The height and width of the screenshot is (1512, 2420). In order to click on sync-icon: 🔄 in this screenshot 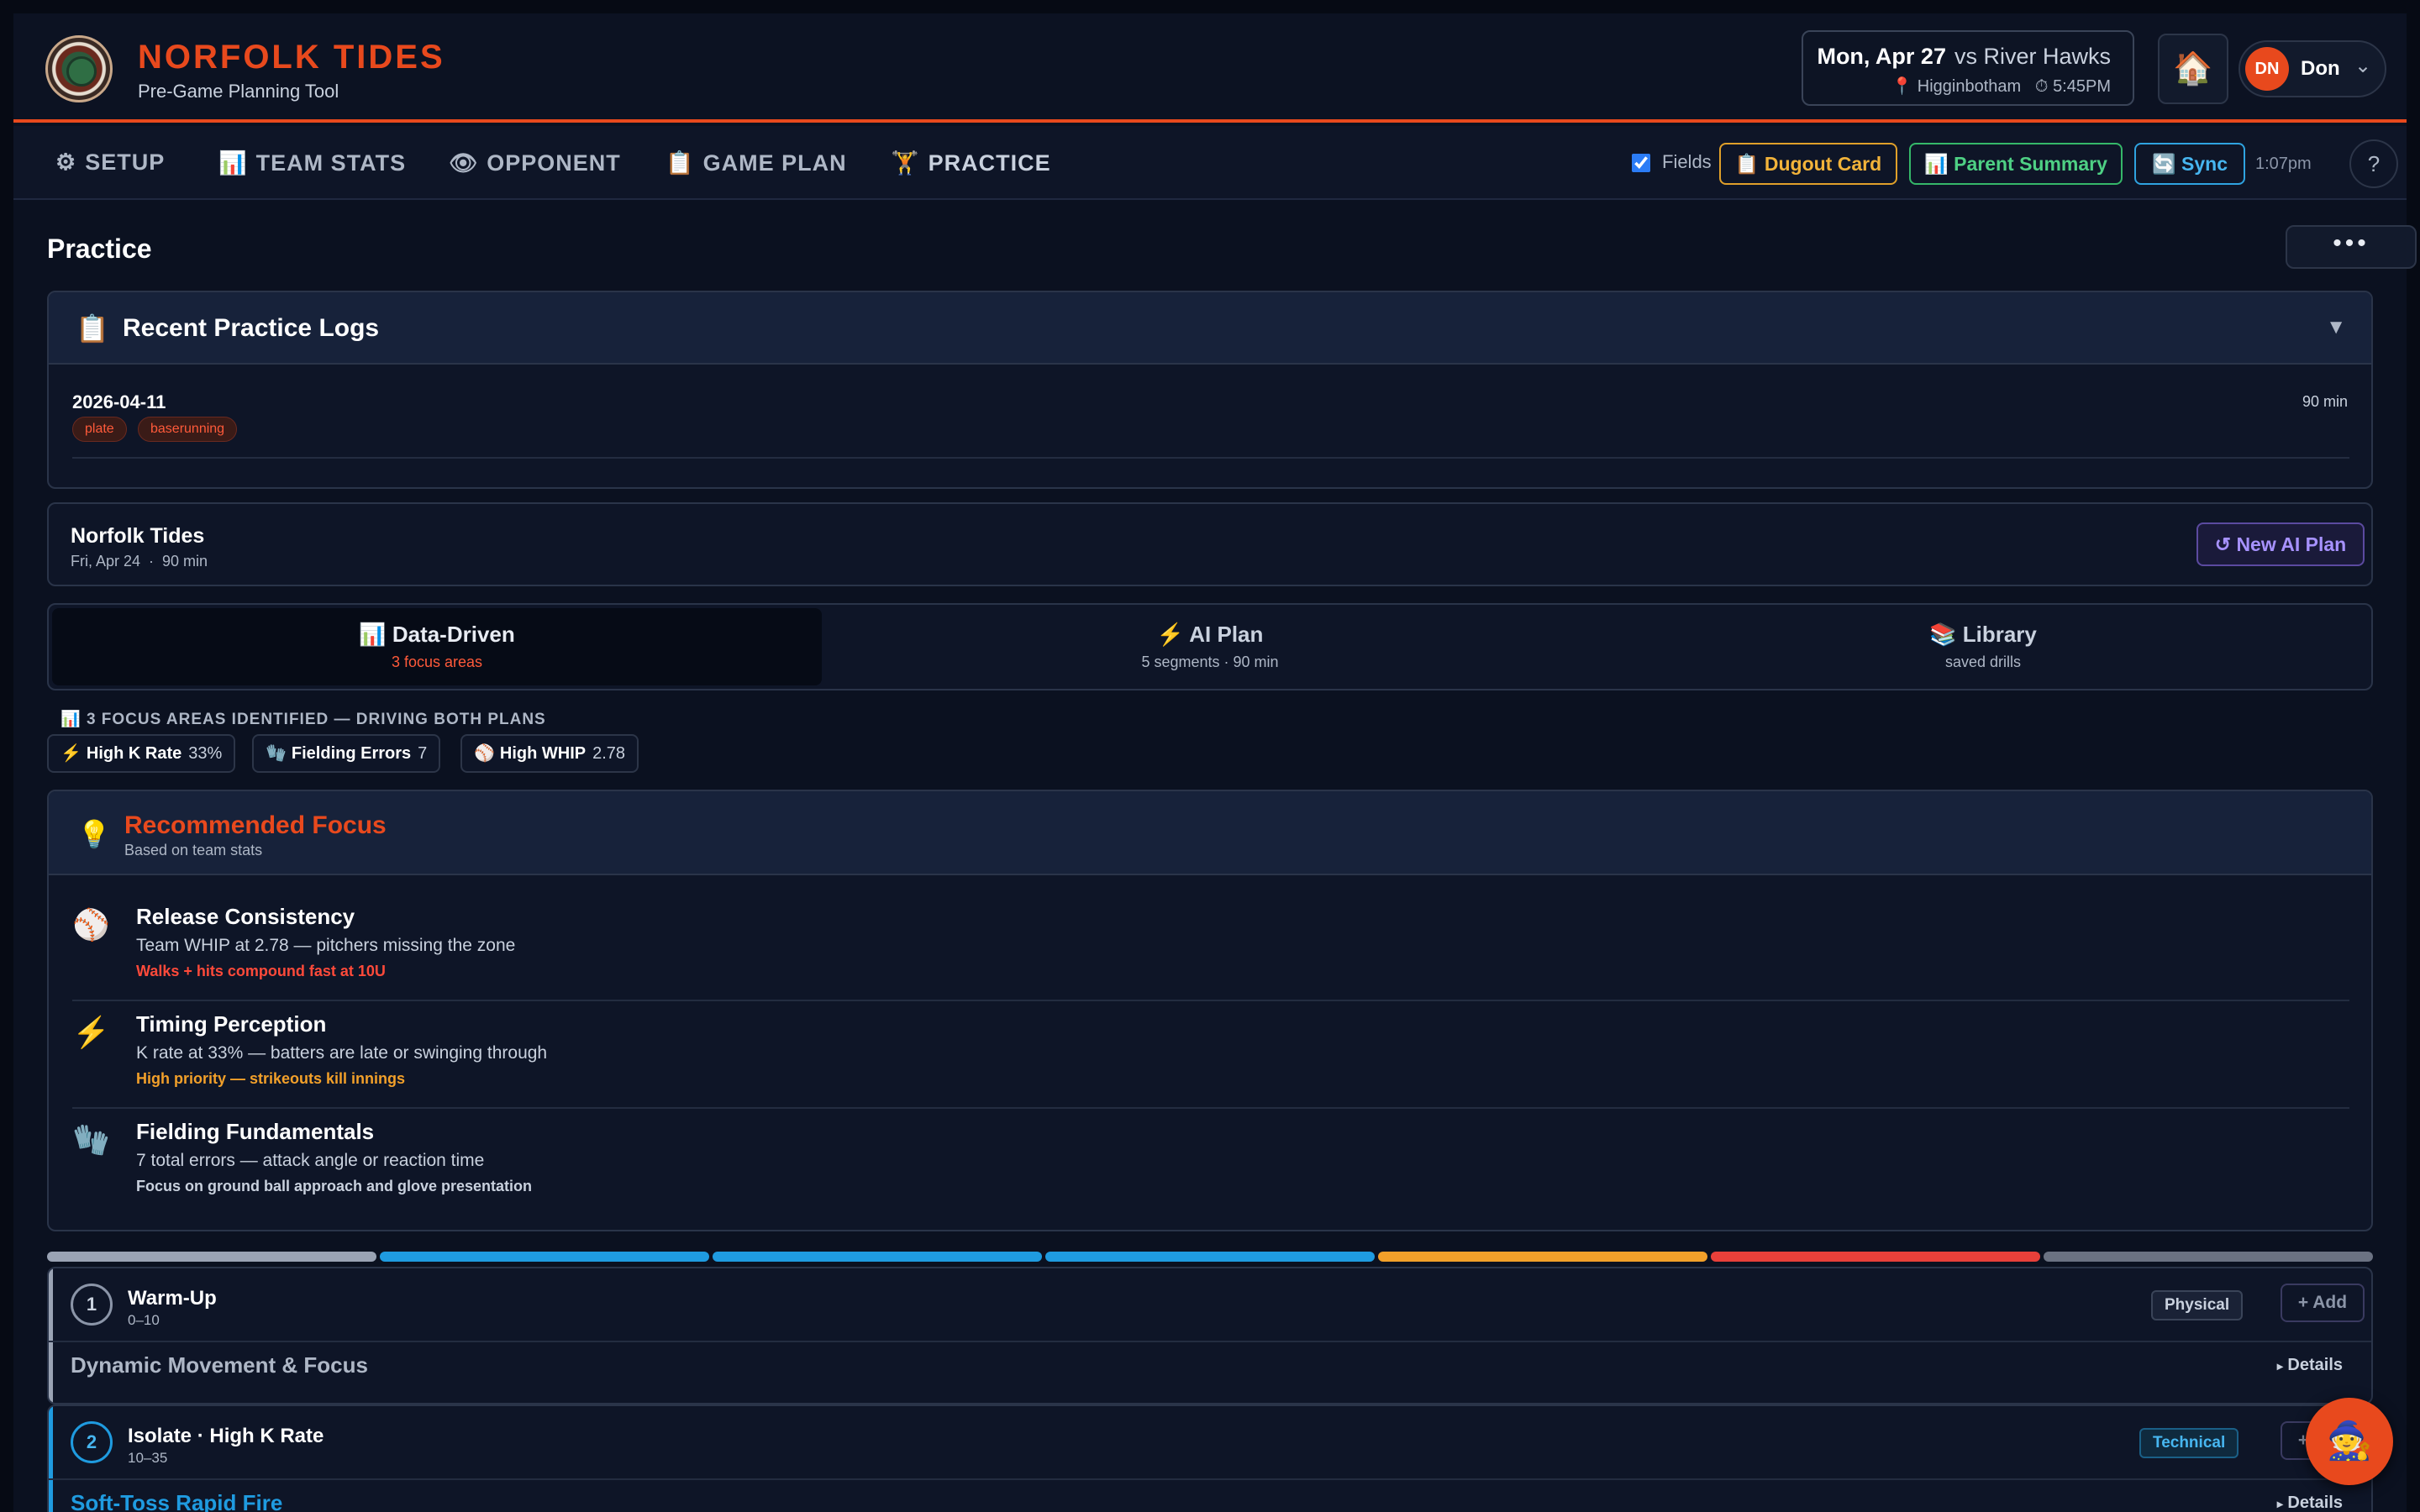, I will do `click(2163, 164)`.